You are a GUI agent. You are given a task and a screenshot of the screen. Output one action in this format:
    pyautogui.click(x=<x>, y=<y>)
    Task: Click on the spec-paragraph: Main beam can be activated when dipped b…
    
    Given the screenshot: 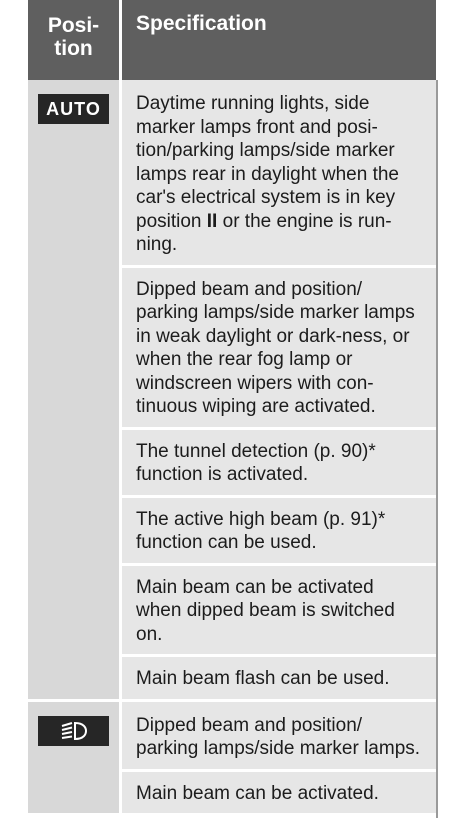 What is the action you would take?
    pyautogui.click(x=279, y=608)
    